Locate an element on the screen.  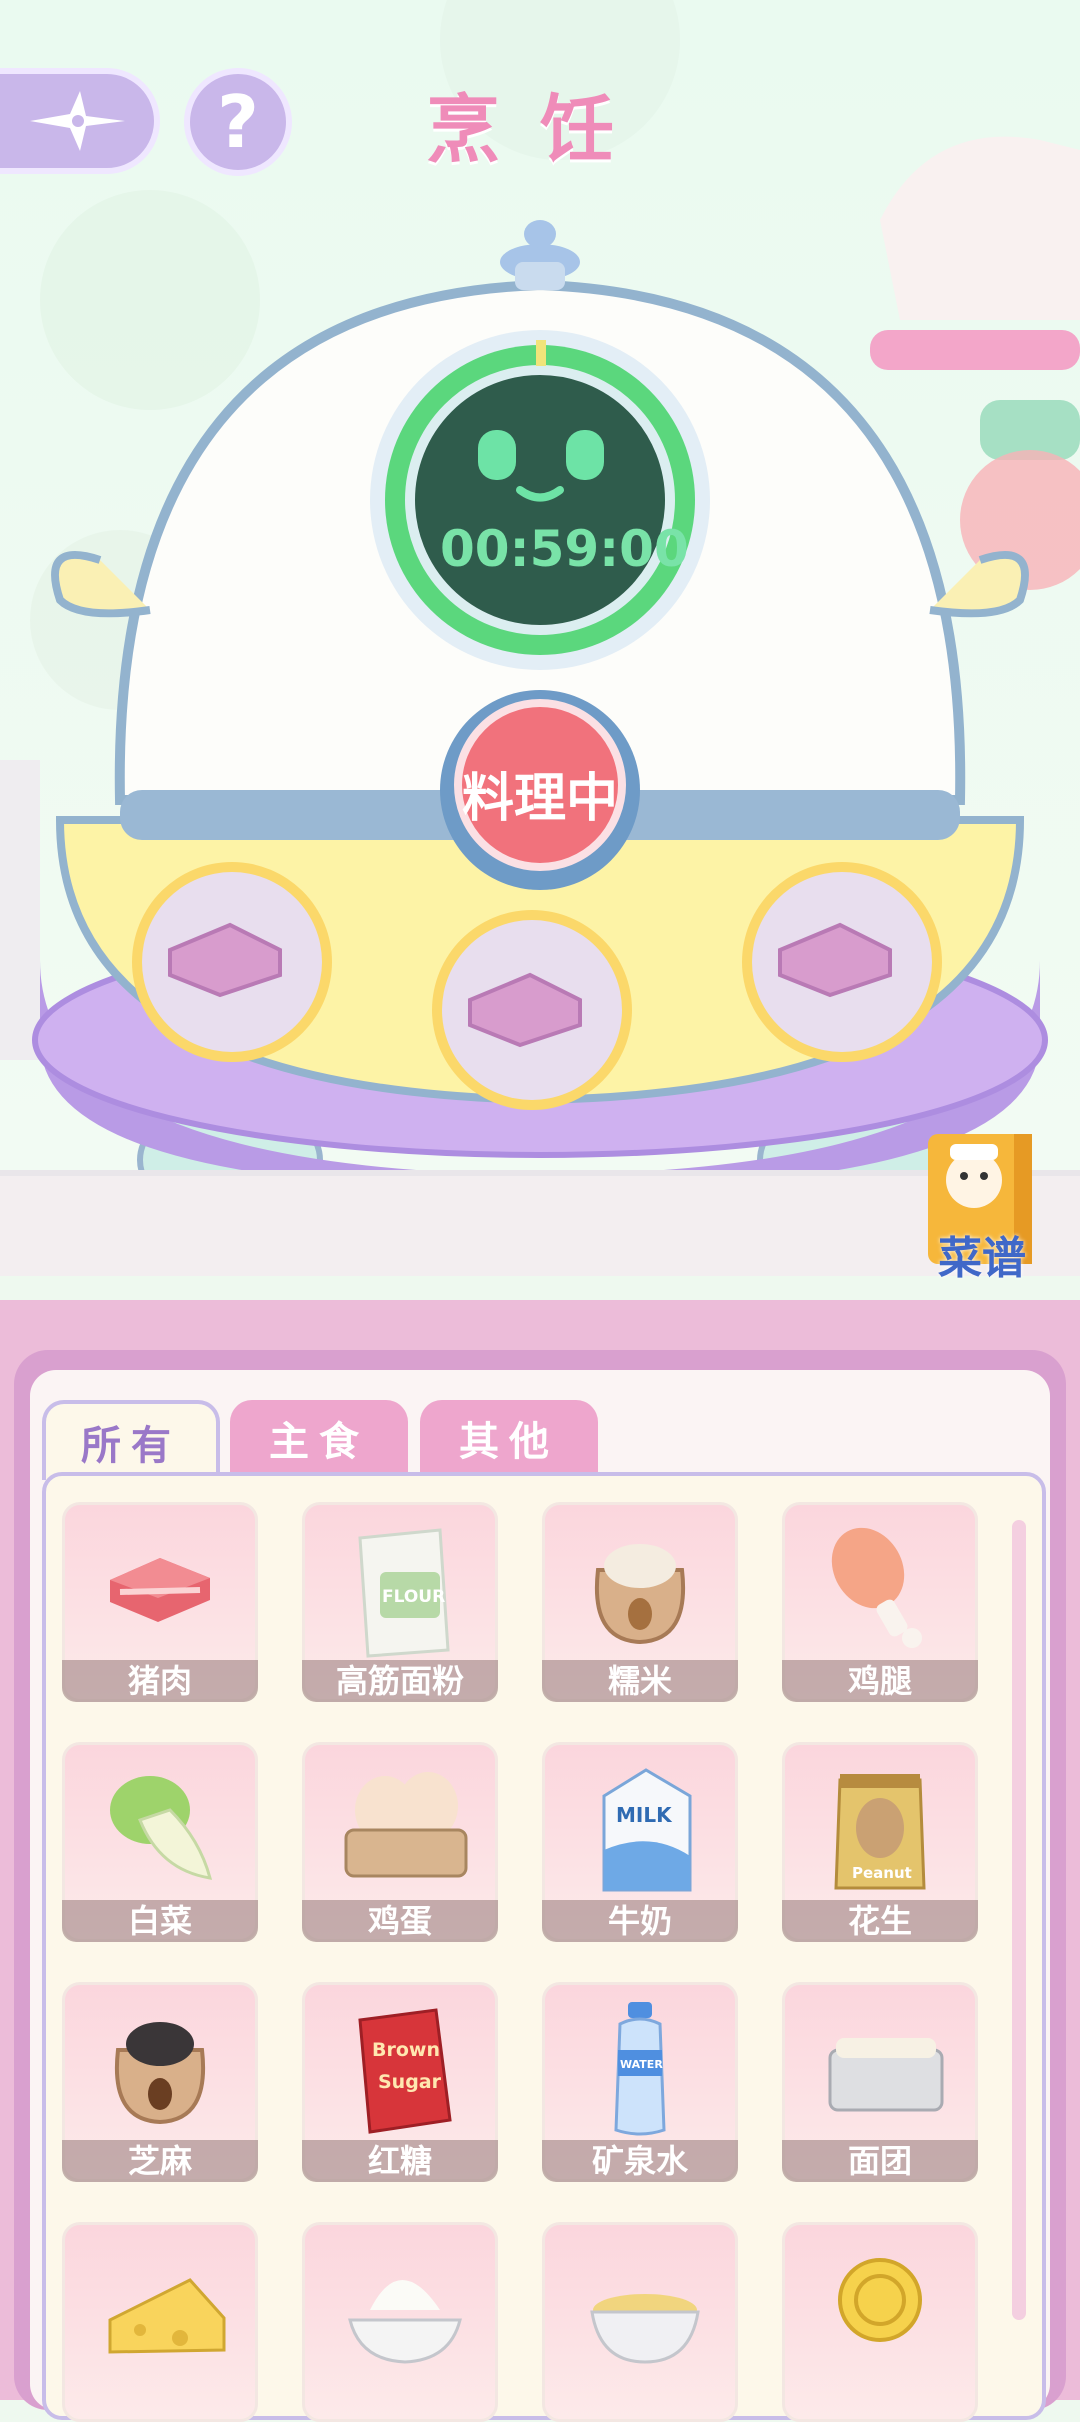
ingredient-list-scrollbar is located at coordinates (1019, 1920).